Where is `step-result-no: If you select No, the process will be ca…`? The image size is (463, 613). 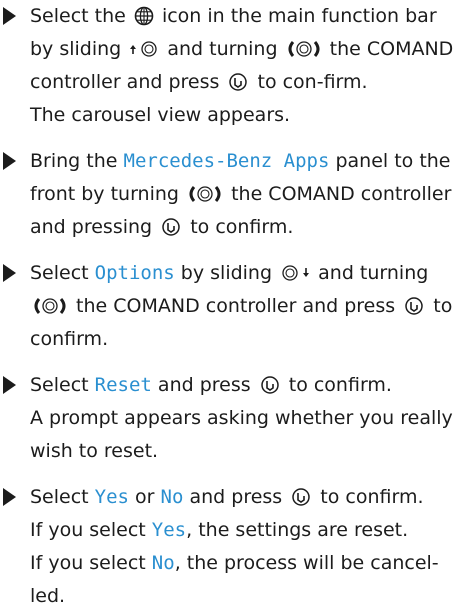
step-result-no: If you select No, the process will be ca… is located at coordinates (243, 580).